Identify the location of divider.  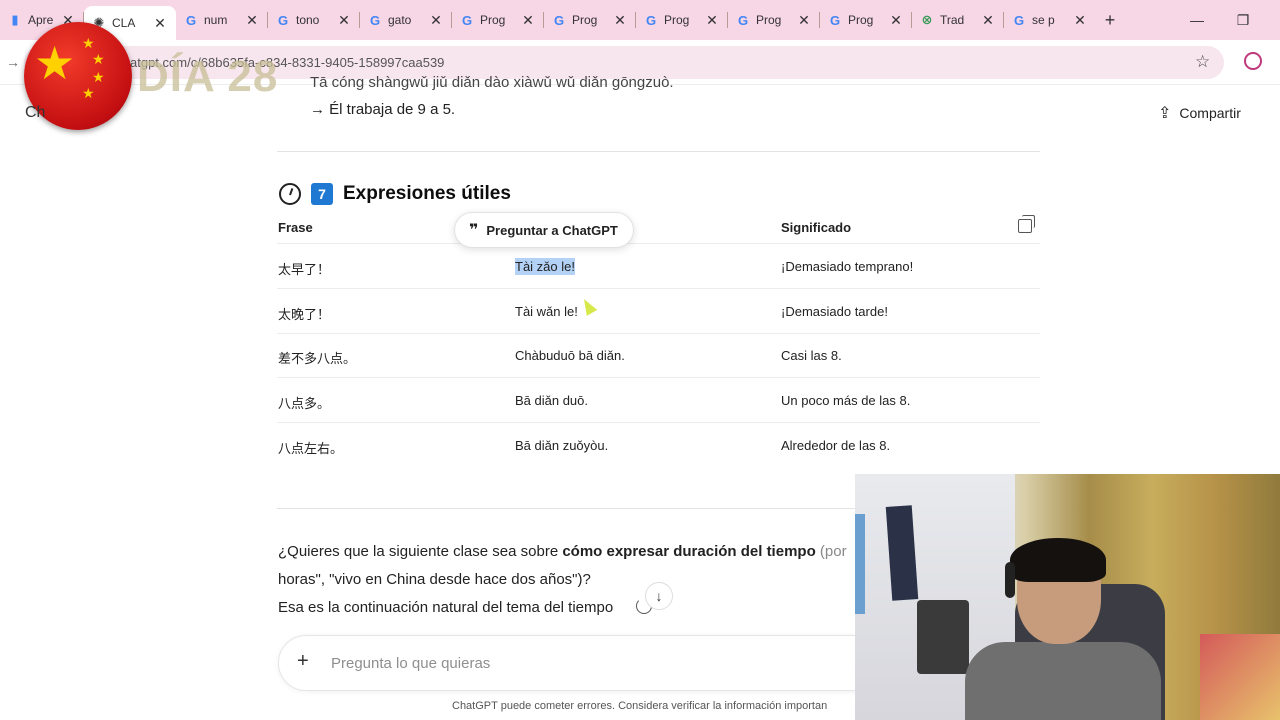
(658, 151).